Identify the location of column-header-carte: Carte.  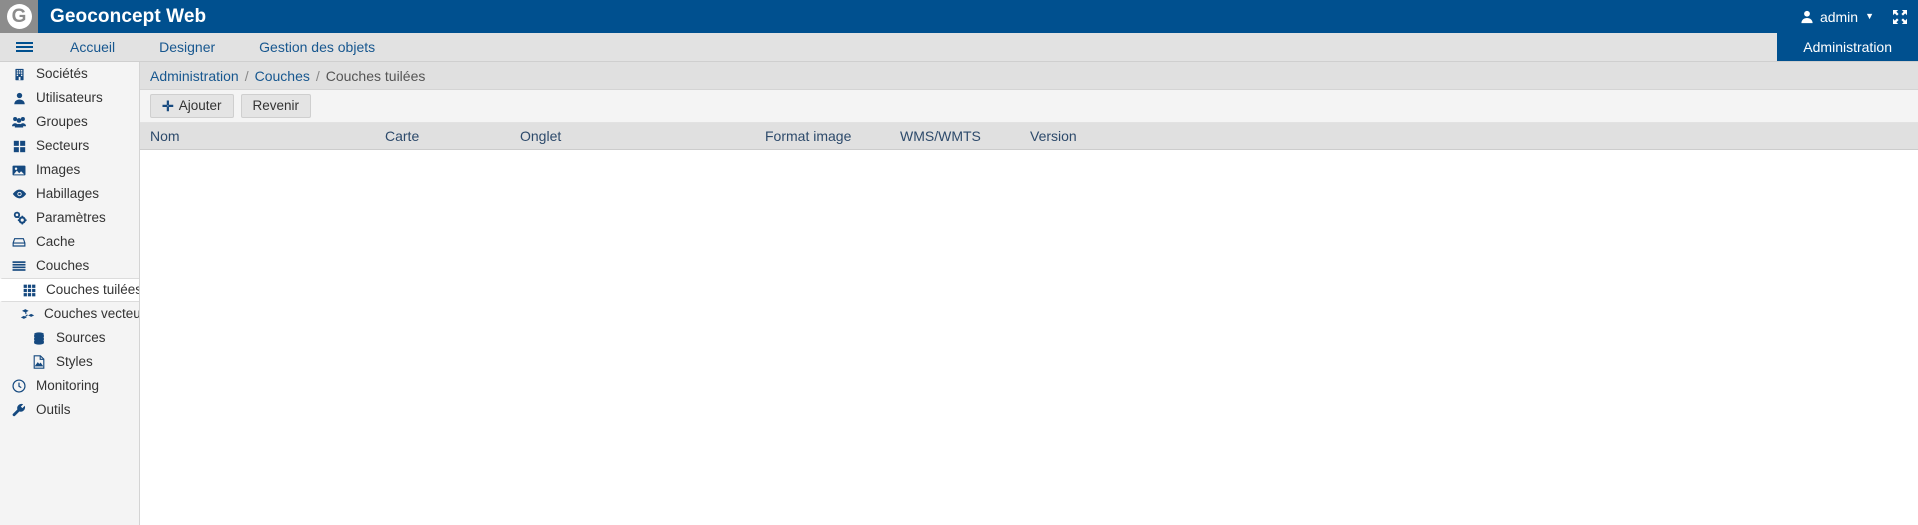
(442, 136).